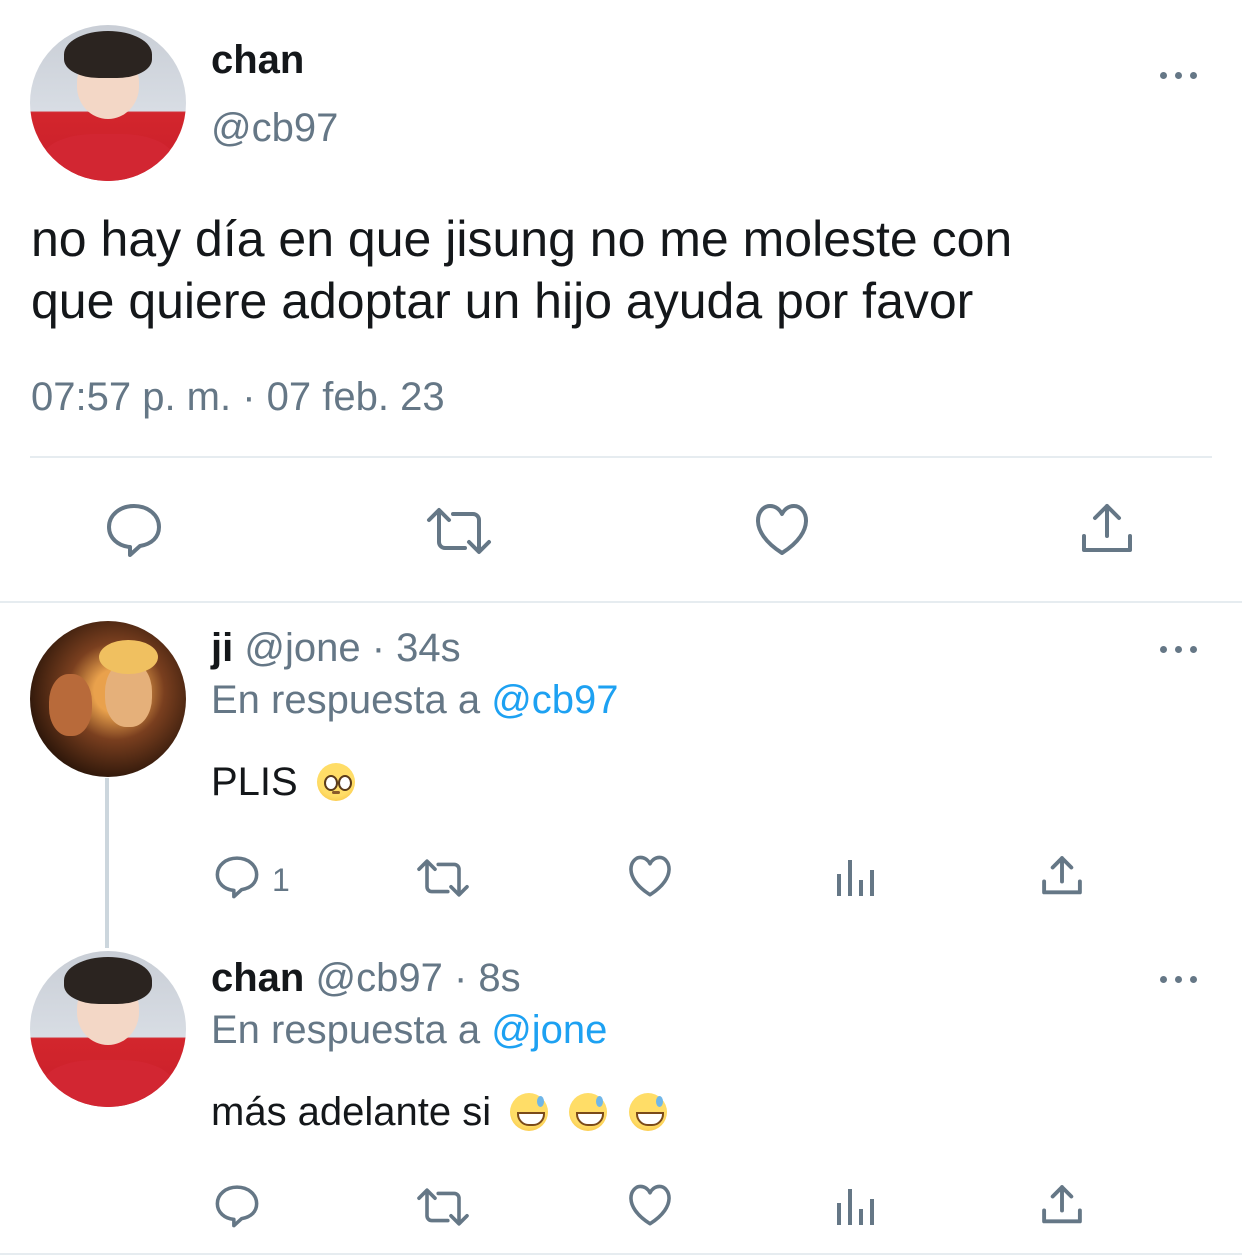 The height and width of the screenshot is (1257, 1242). I want to click on mention-link: @jone, so click(549, 1030).